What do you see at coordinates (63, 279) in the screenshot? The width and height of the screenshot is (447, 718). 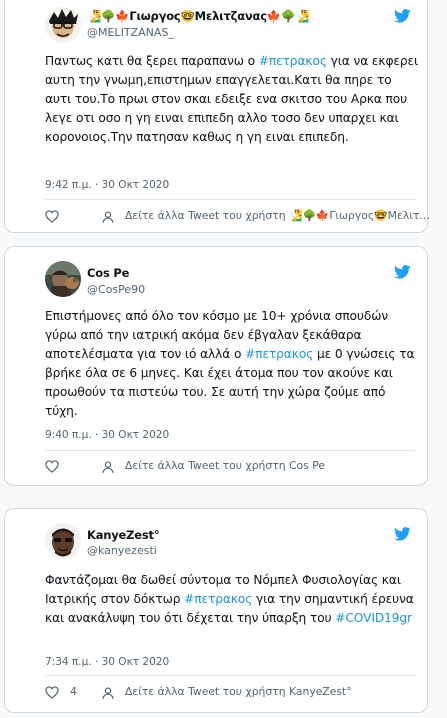 I see `photo-avatar-icon` at bounding box center [63, 279].